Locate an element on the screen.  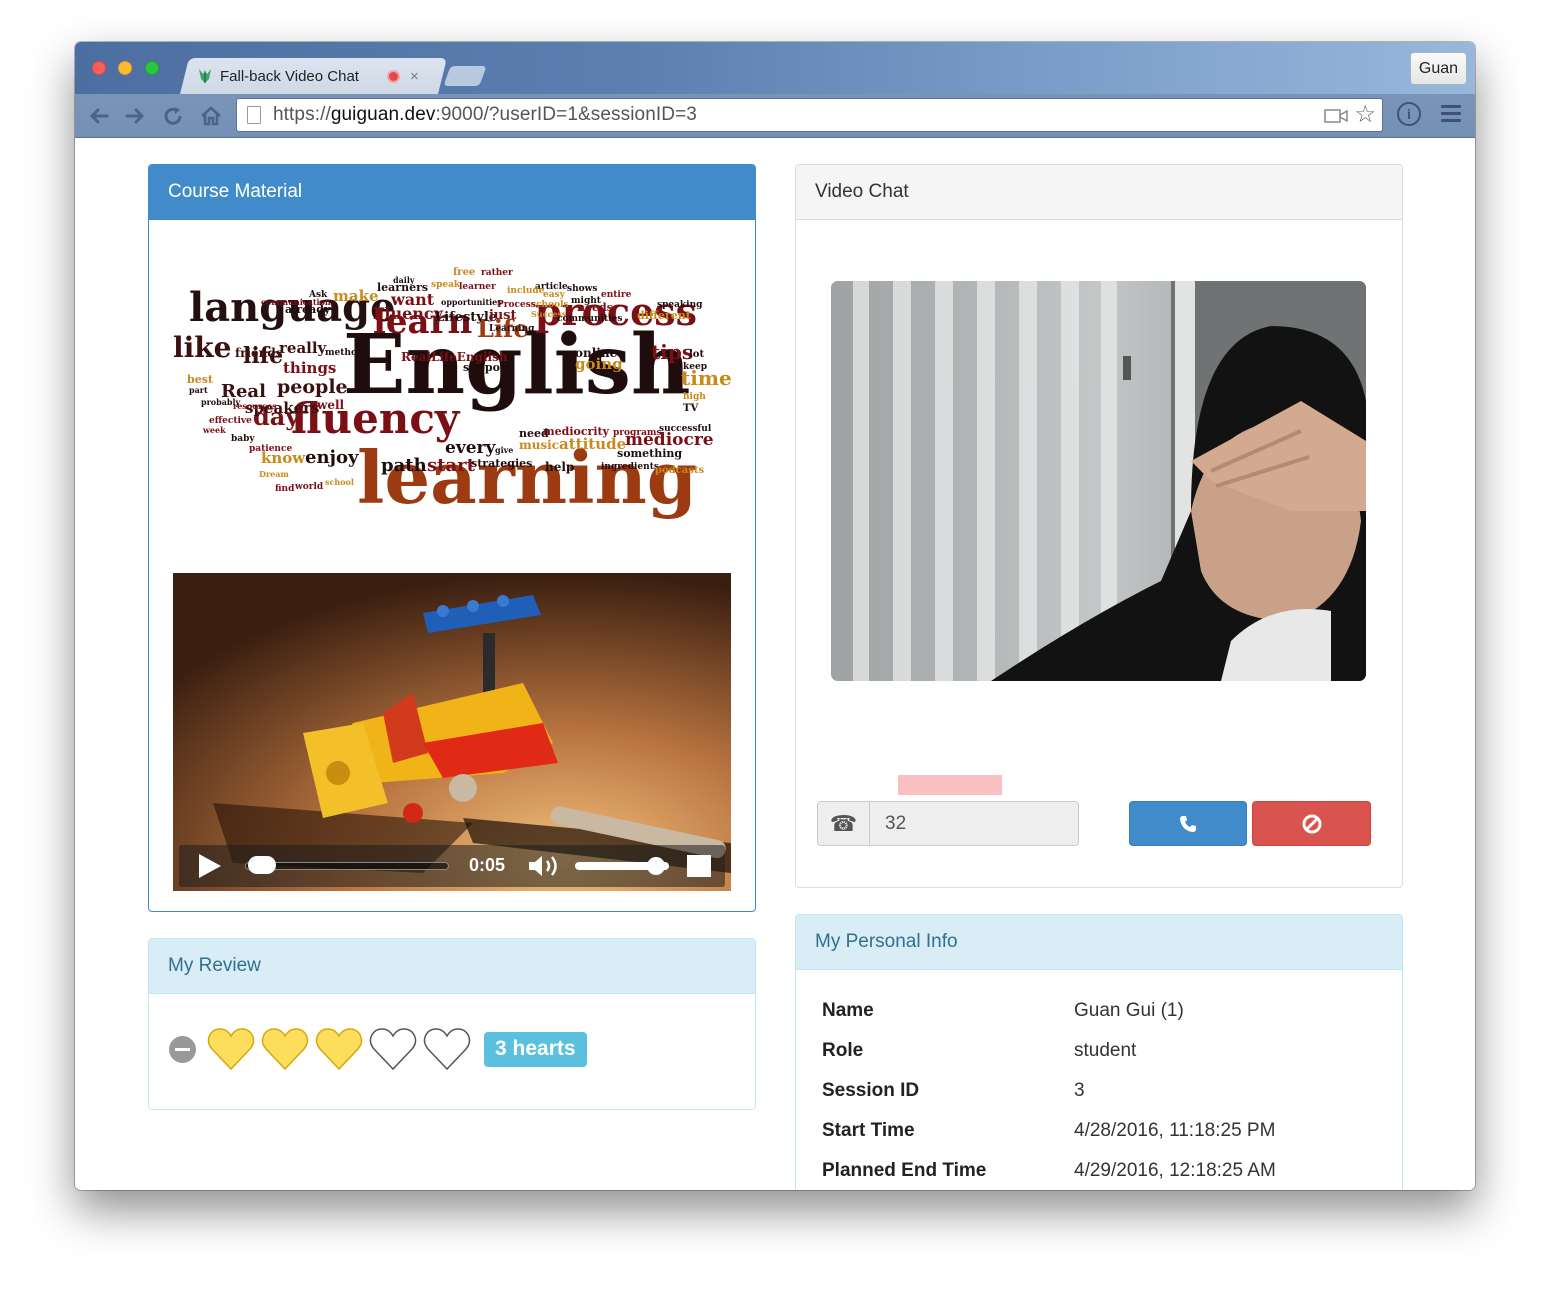
menu-icon is located at coordinates (1451, 114).